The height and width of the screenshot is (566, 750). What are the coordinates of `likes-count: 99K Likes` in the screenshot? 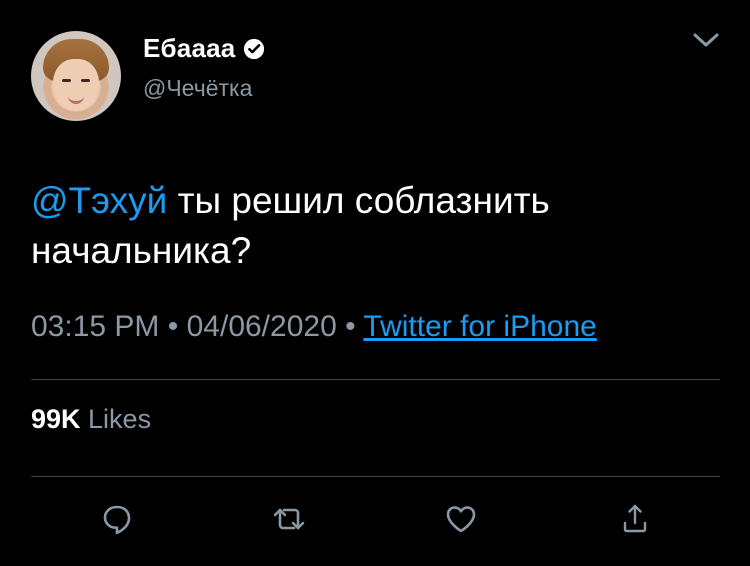 It's located at (91, 419).